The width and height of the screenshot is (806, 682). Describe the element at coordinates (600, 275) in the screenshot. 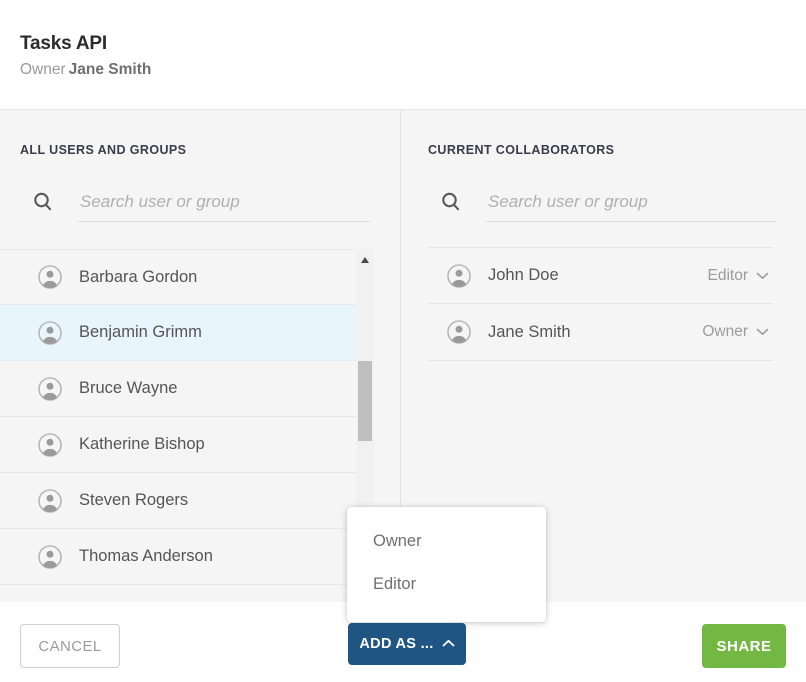

I see `collaborator-row: John Doe Editor` at that location.